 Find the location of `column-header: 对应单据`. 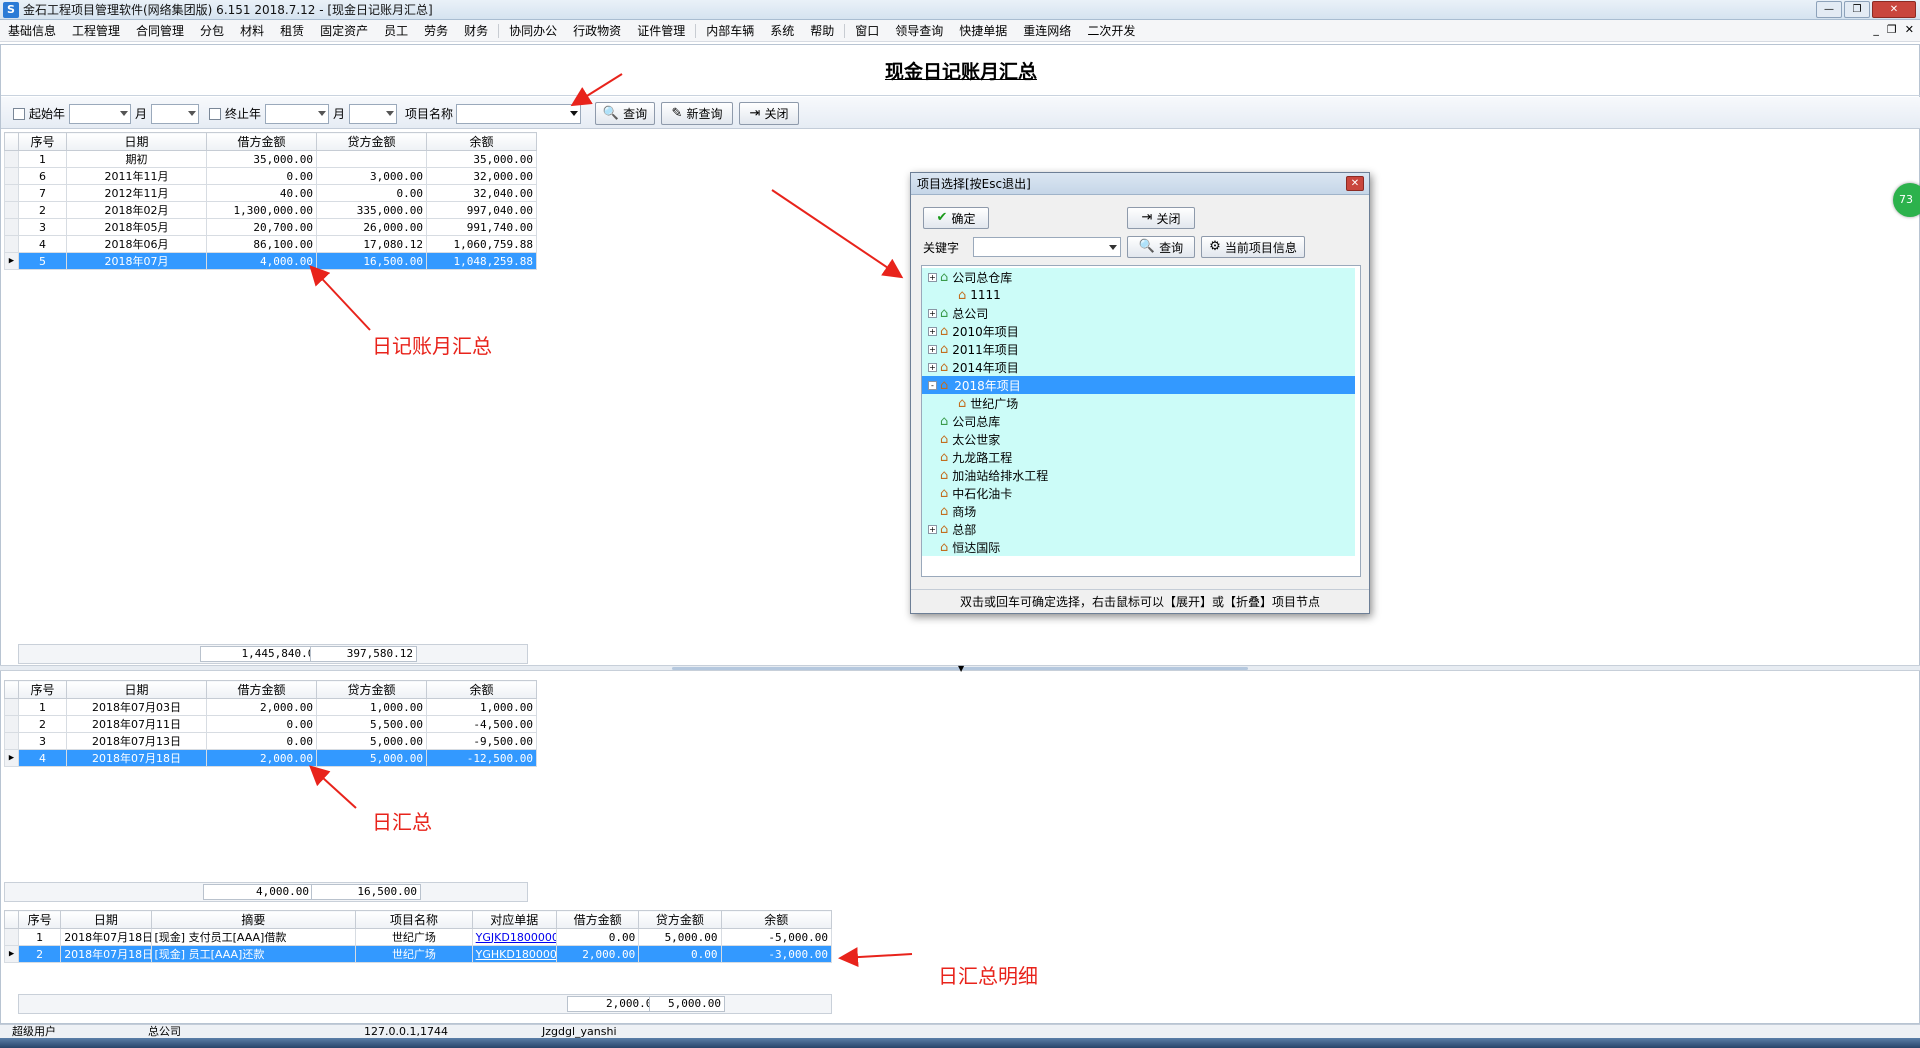

column-header: 对应单据 is located at coordinates (514, 919).